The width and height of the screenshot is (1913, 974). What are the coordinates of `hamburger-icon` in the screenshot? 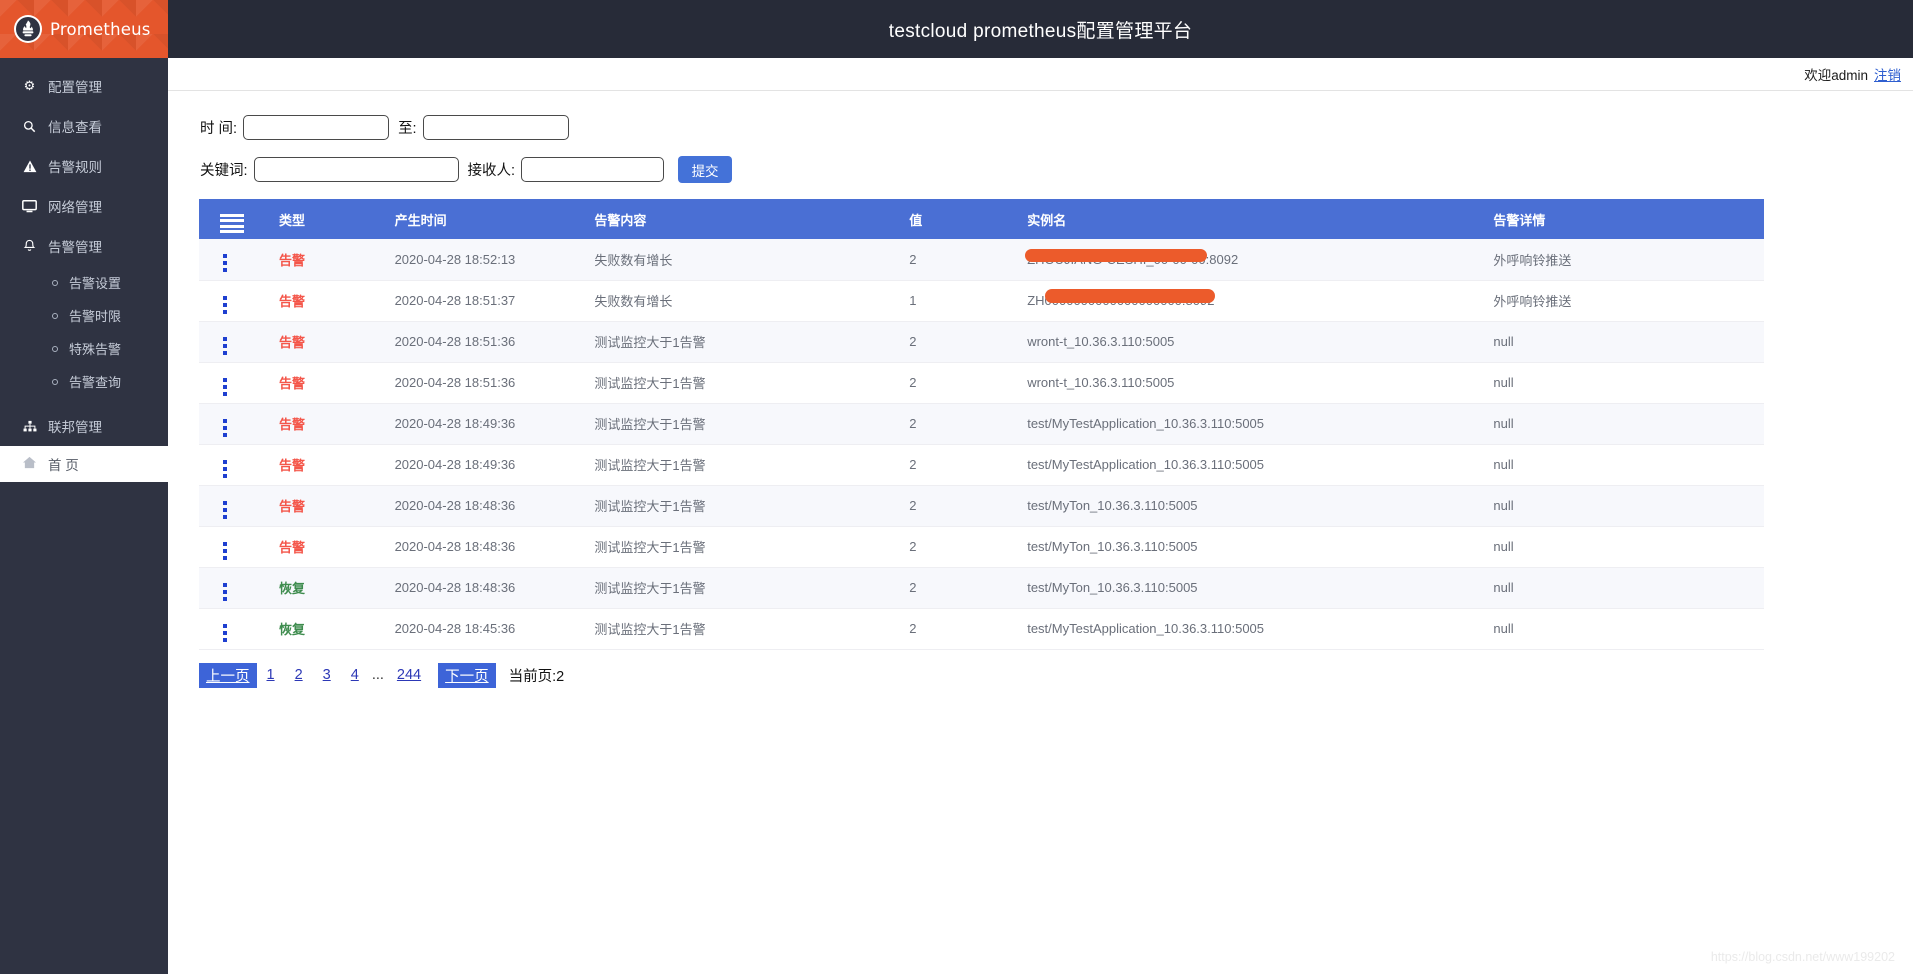 It's located at (221, 223).